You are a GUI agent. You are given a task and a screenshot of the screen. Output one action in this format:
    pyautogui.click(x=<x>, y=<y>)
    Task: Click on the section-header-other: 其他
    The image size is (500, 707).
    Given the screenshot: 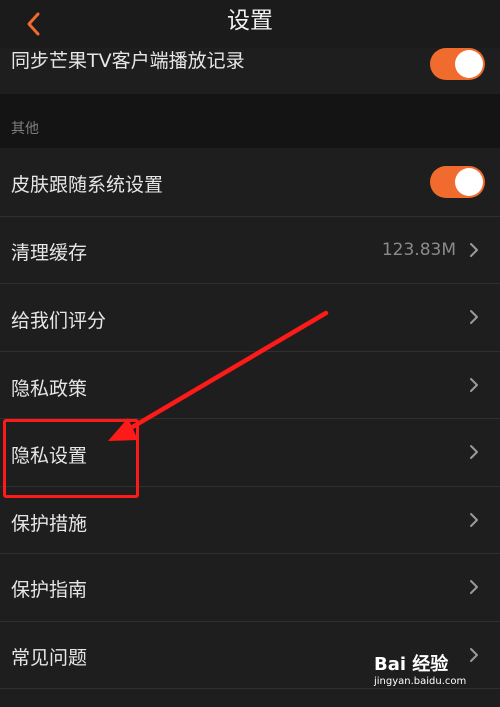 What is the action you would take?
    pyautogui.click(x=250, y=121)
    